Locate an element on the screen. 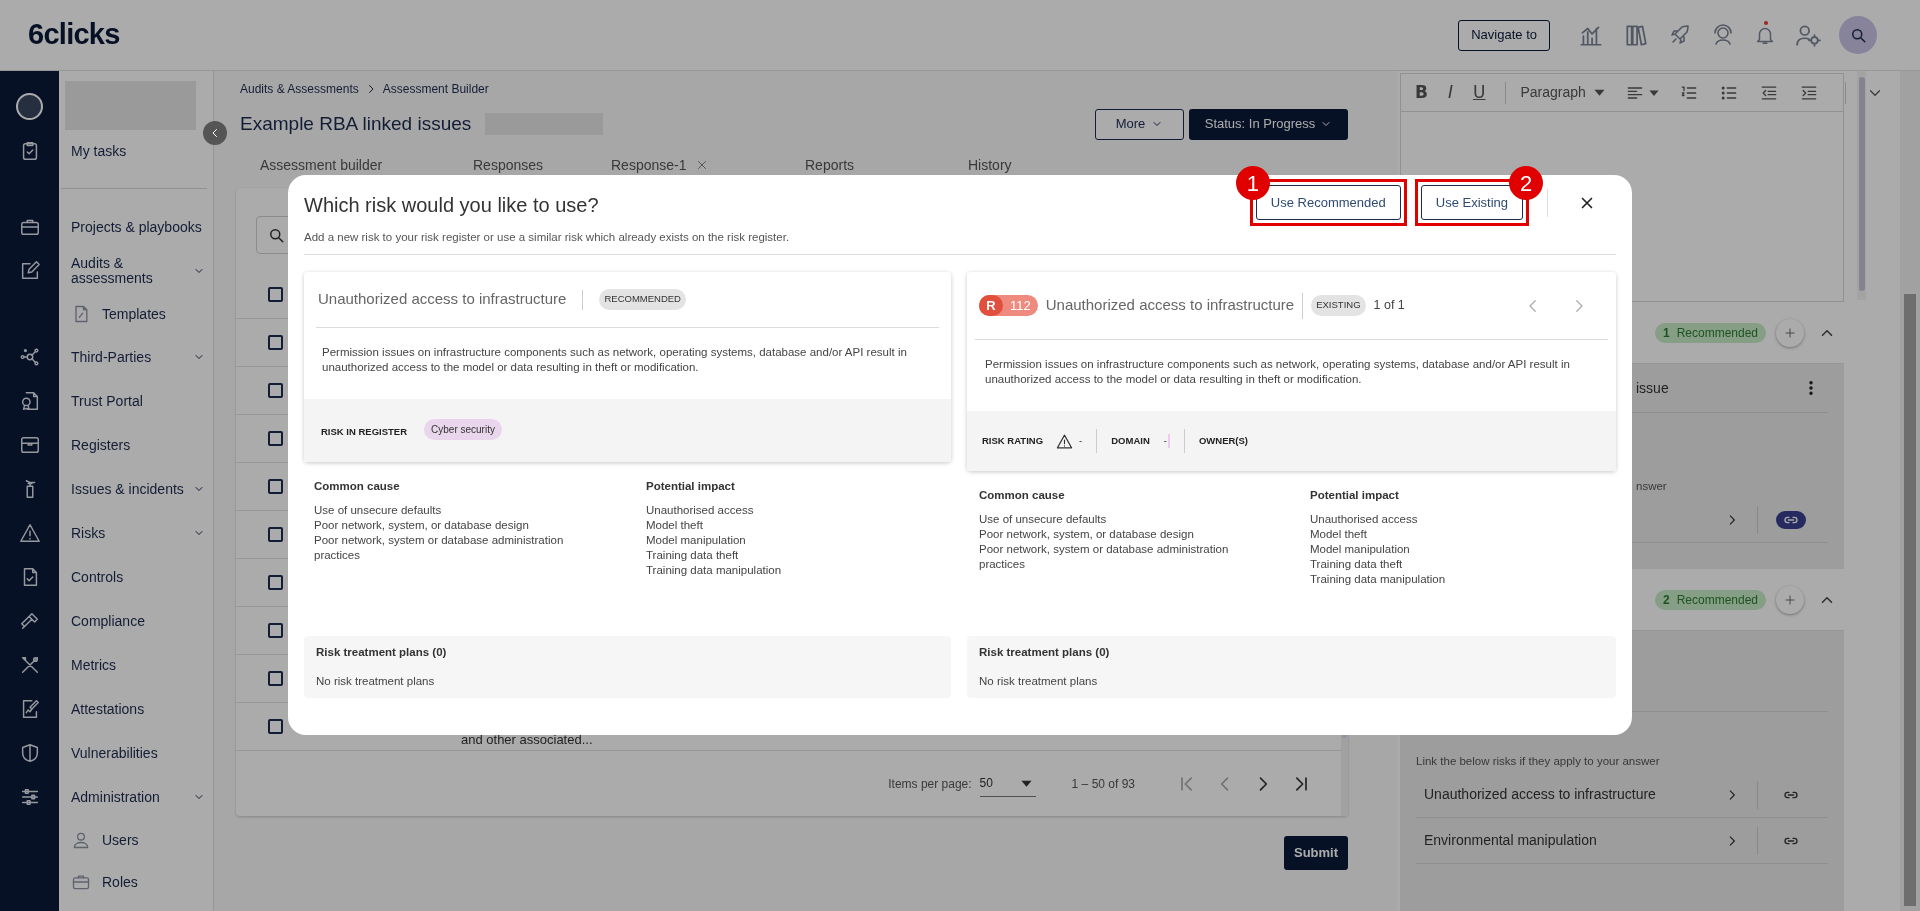  list-item: Training data manipulation is located at coordinates (1378, 580).